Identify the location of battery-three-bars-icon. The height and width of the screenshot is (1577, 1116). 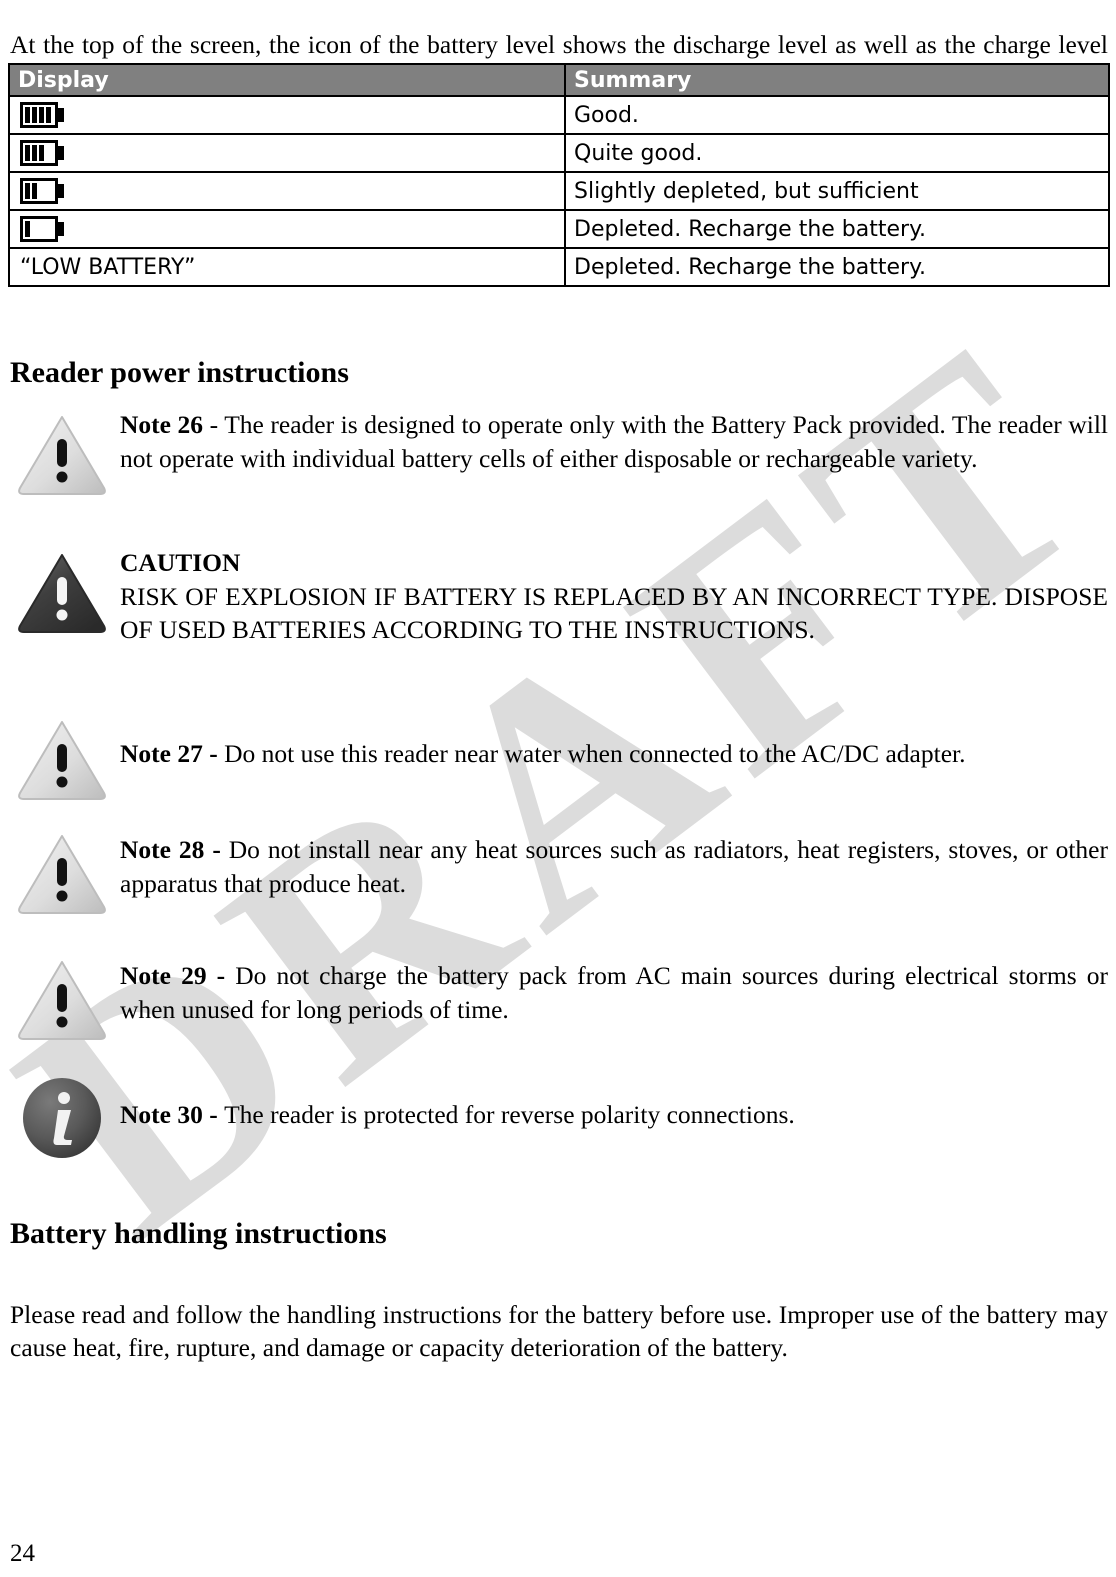
(43, 153).